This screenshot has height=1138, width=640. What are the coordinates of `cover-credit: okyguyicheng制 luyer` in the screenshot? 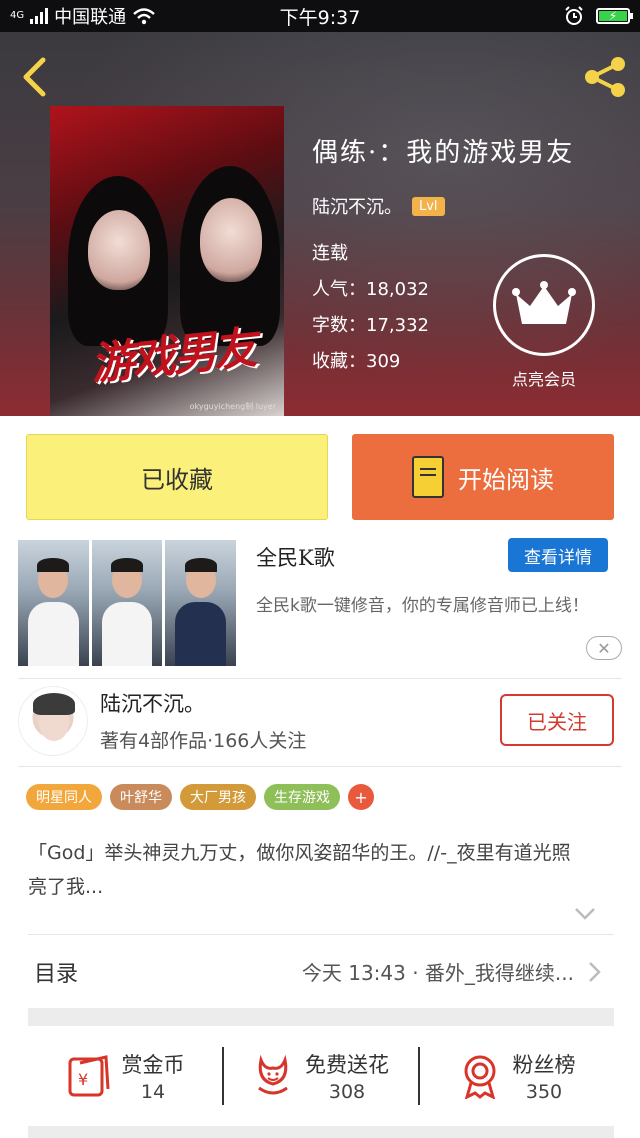 It's located at (232, 406).